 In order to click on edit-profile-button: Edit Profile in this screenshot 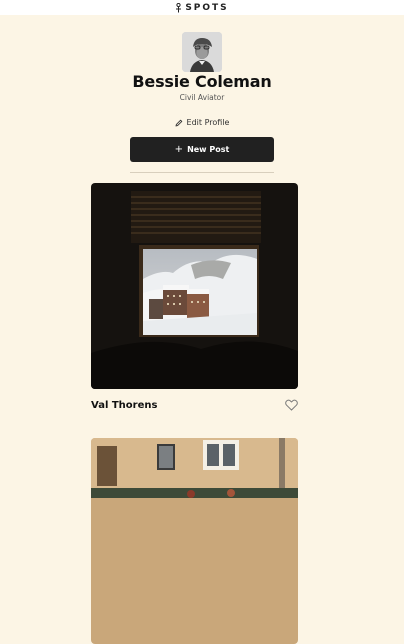, I will do `click(202, 123)`.